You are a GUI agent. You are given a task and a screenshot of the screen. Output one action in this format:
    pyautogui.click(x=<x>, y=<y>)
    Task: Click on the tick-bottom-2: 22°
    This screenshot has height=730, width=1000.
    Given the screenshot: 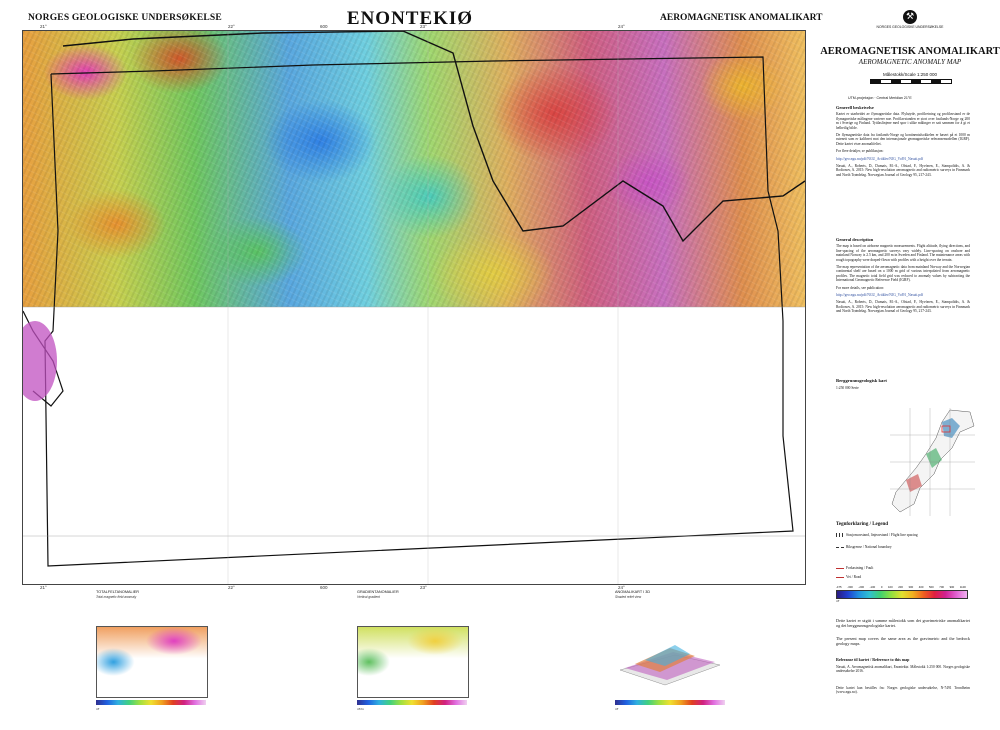 What is the action you would take?
    pyautogui.click(x=231, y=587)
    